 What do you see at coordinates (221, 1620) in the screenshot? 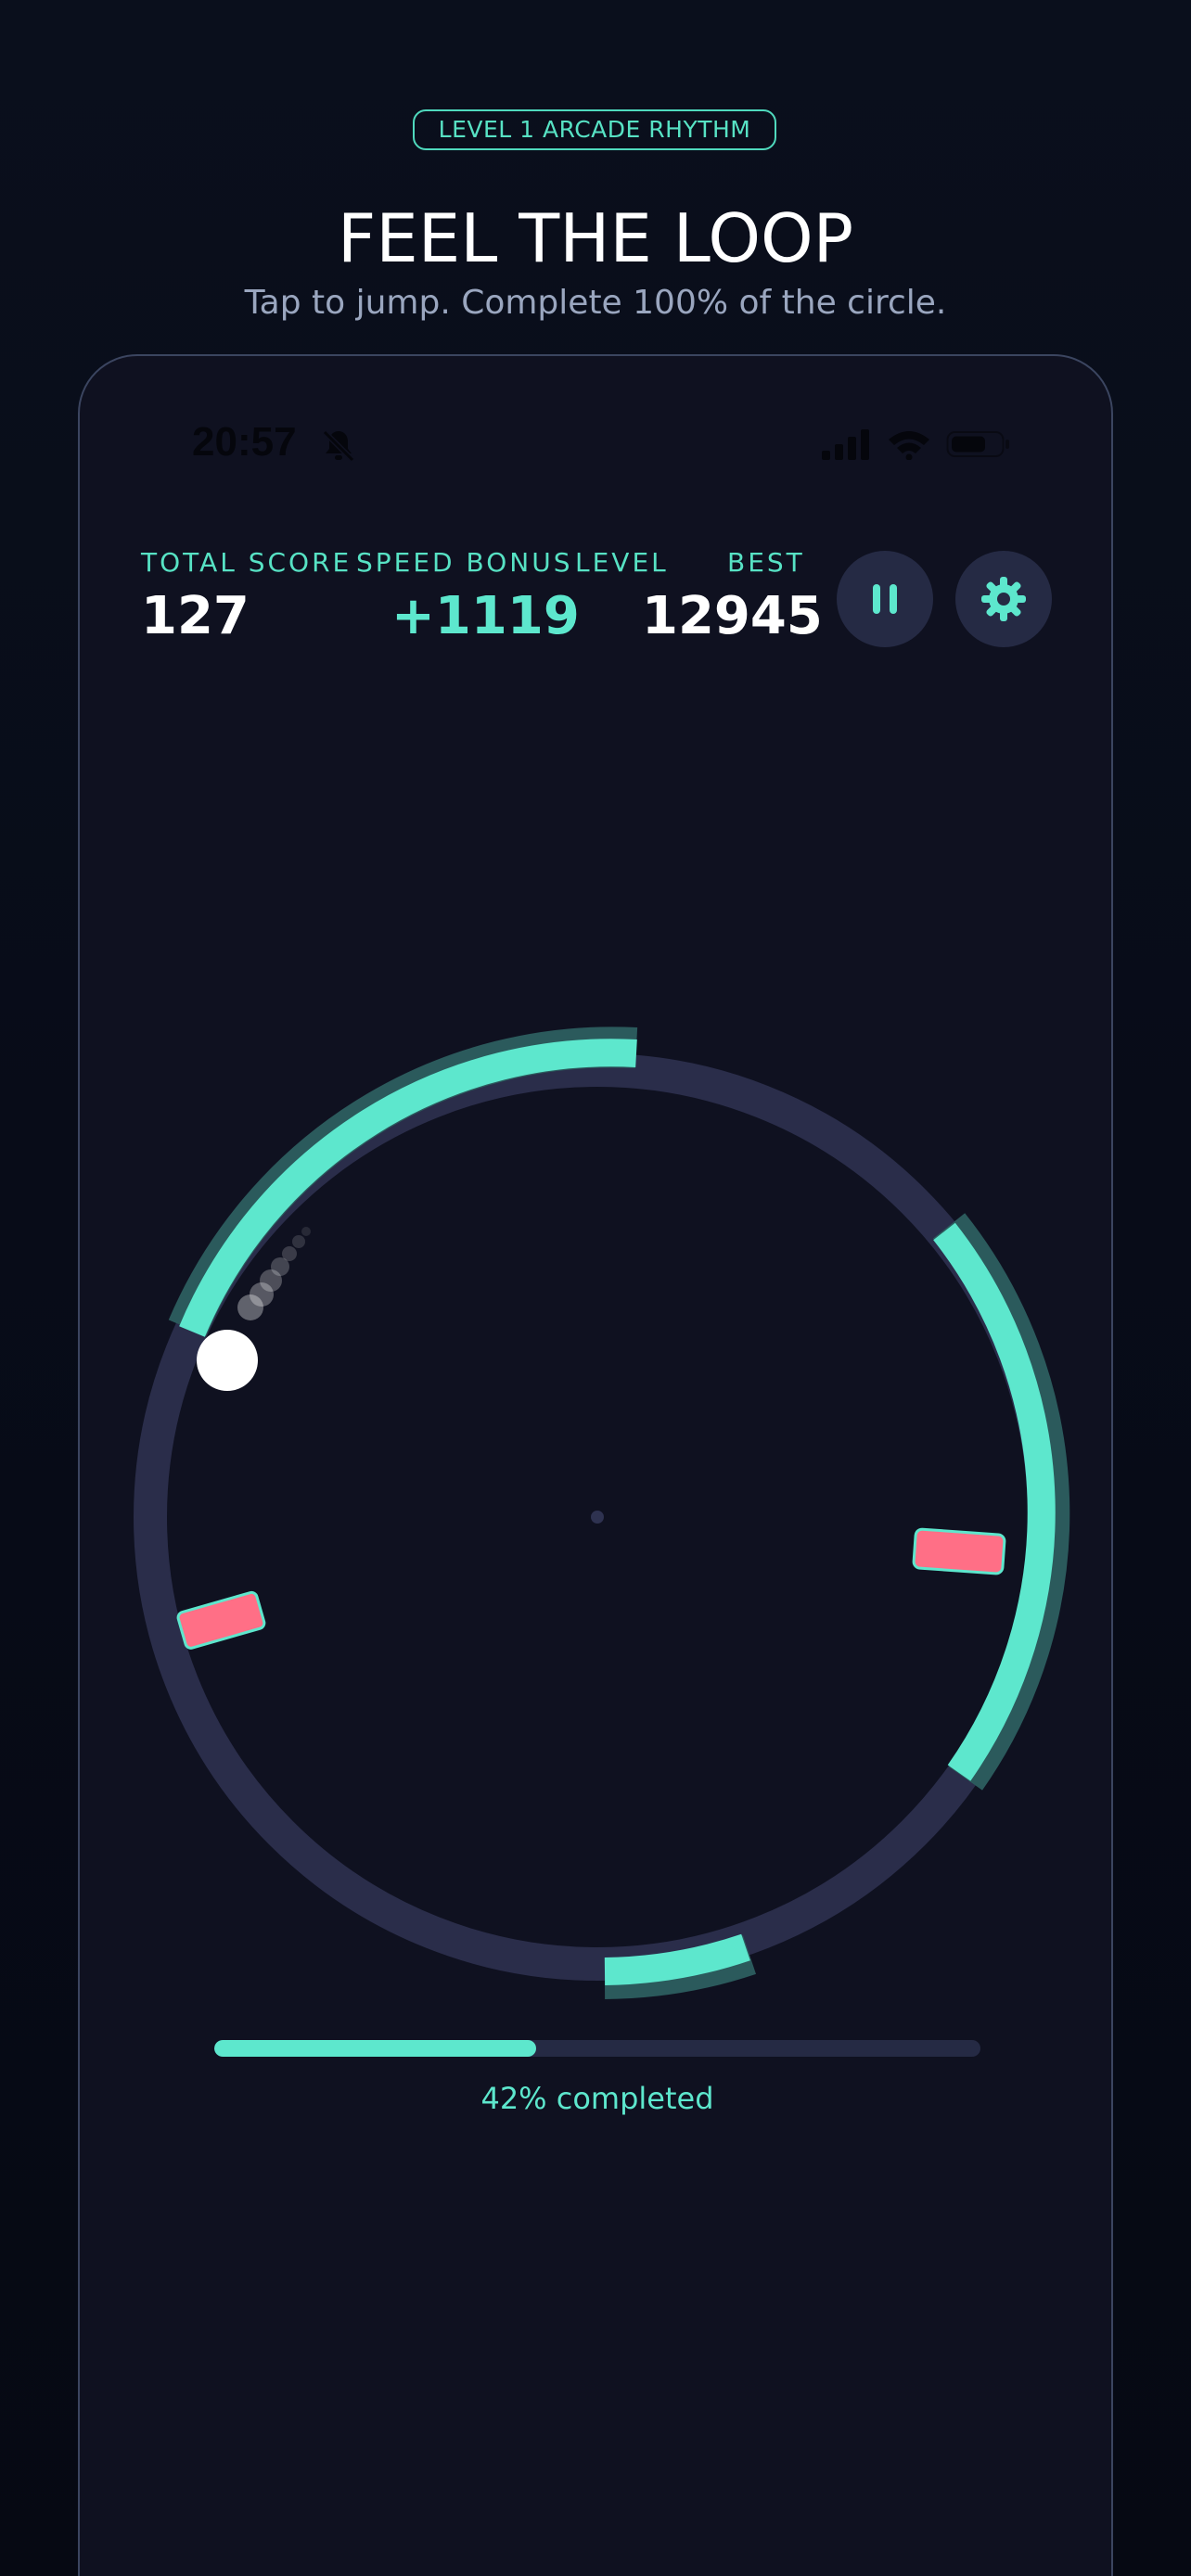
I see `obstacle-left` at bounding box center [221, 1620].